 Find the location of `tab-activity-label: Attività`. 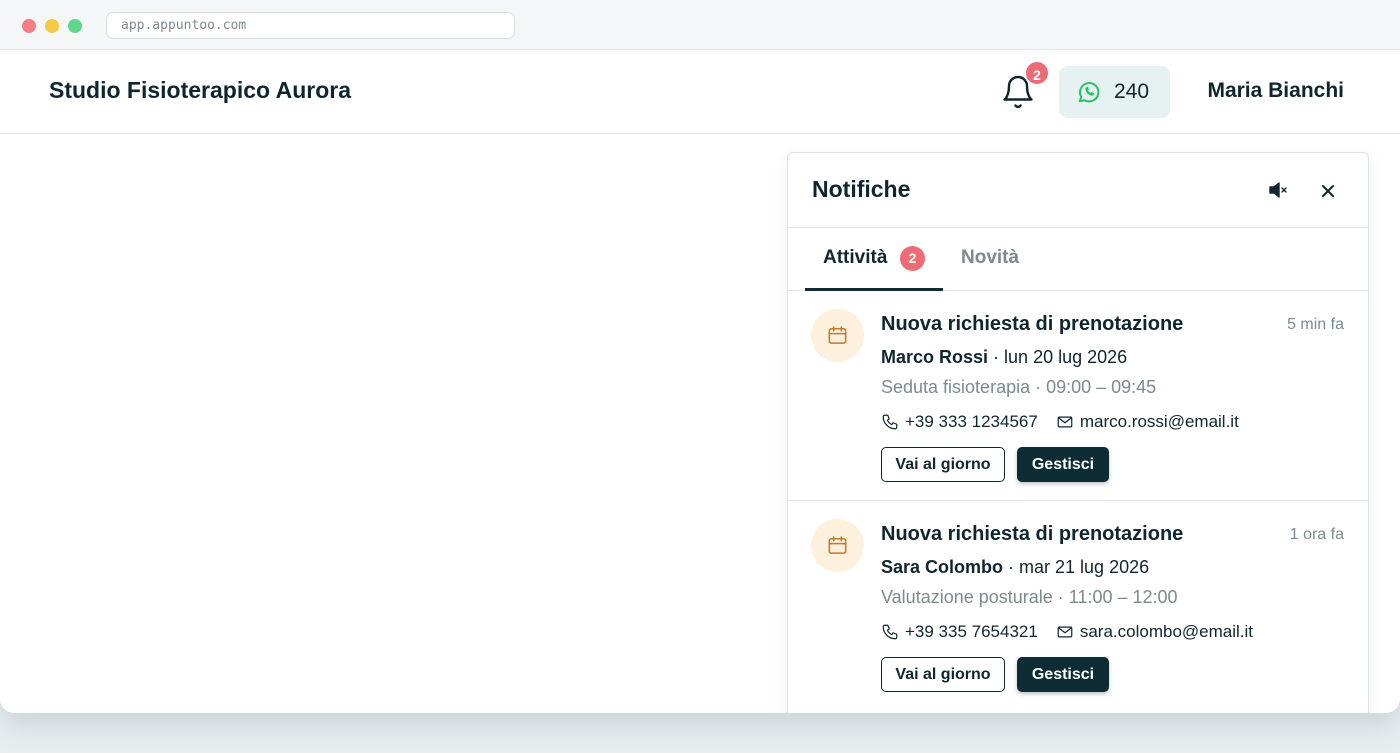

tab-activity-label: Attività is located at coordinates (855, 257).